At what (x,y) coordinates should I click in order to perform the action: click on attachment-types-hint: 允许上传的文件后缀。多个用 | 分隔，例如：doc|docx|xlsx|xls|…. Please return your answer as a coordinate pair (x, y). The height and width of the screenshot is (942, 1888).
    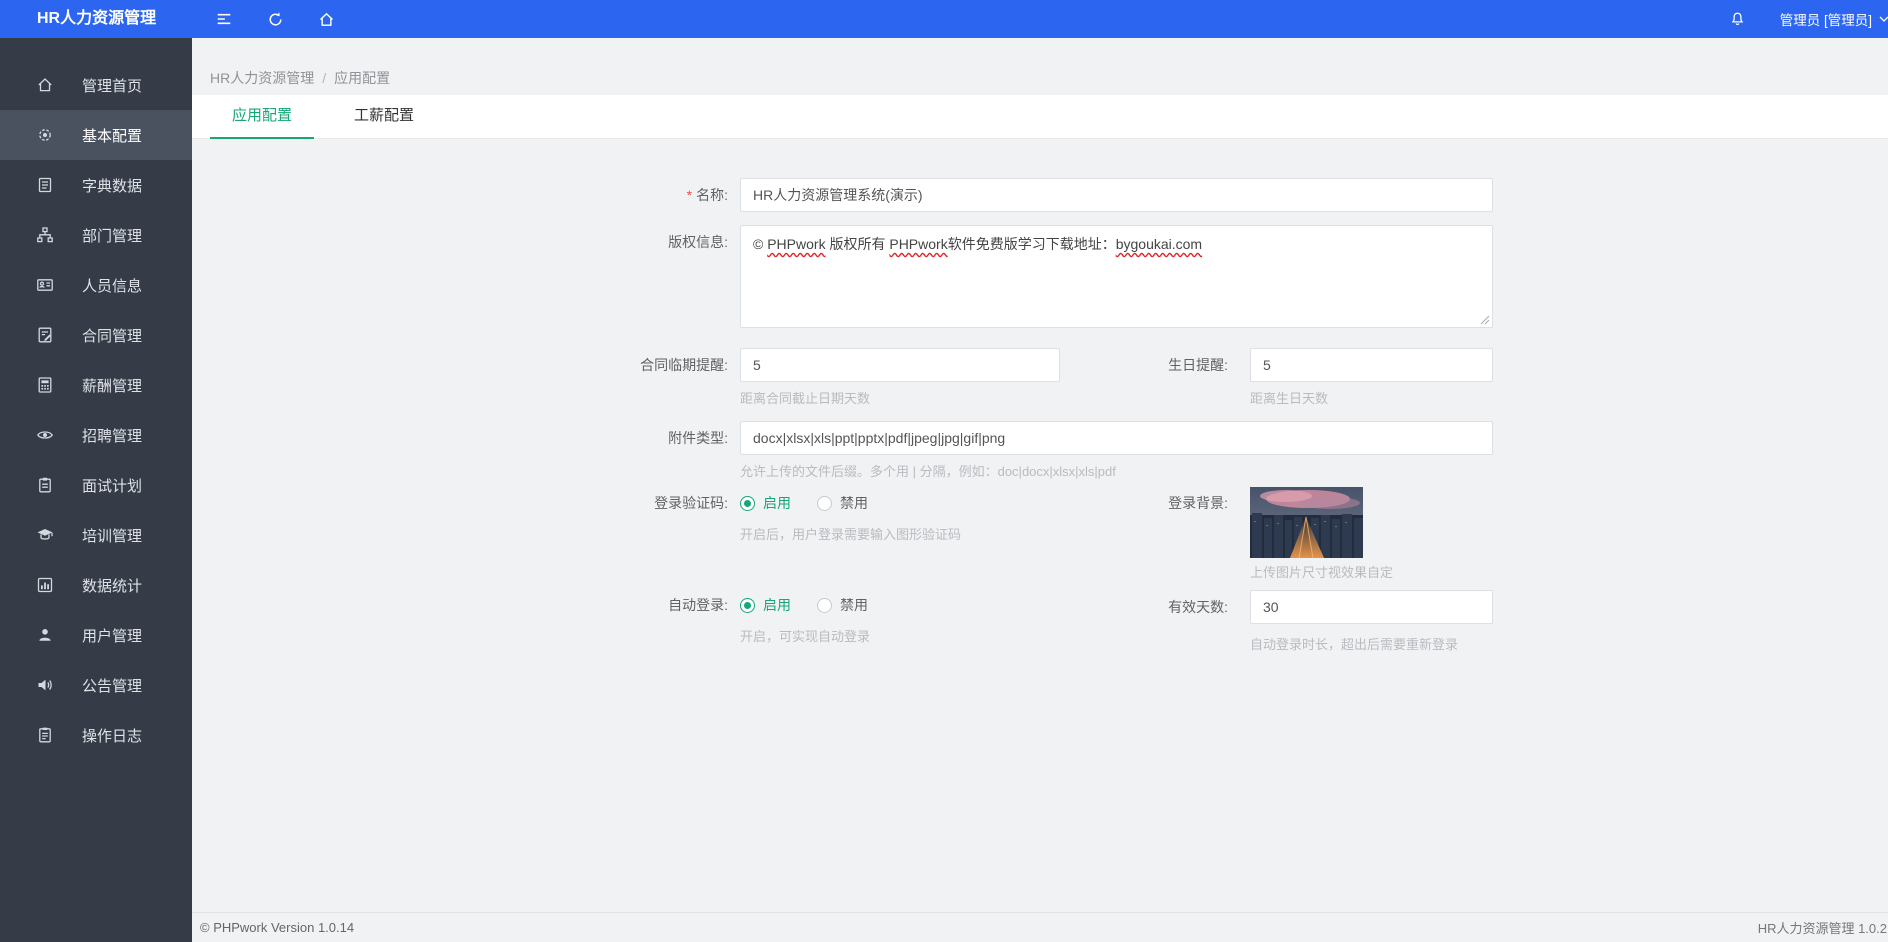
    Looking at the image, I should click on (928, 471).